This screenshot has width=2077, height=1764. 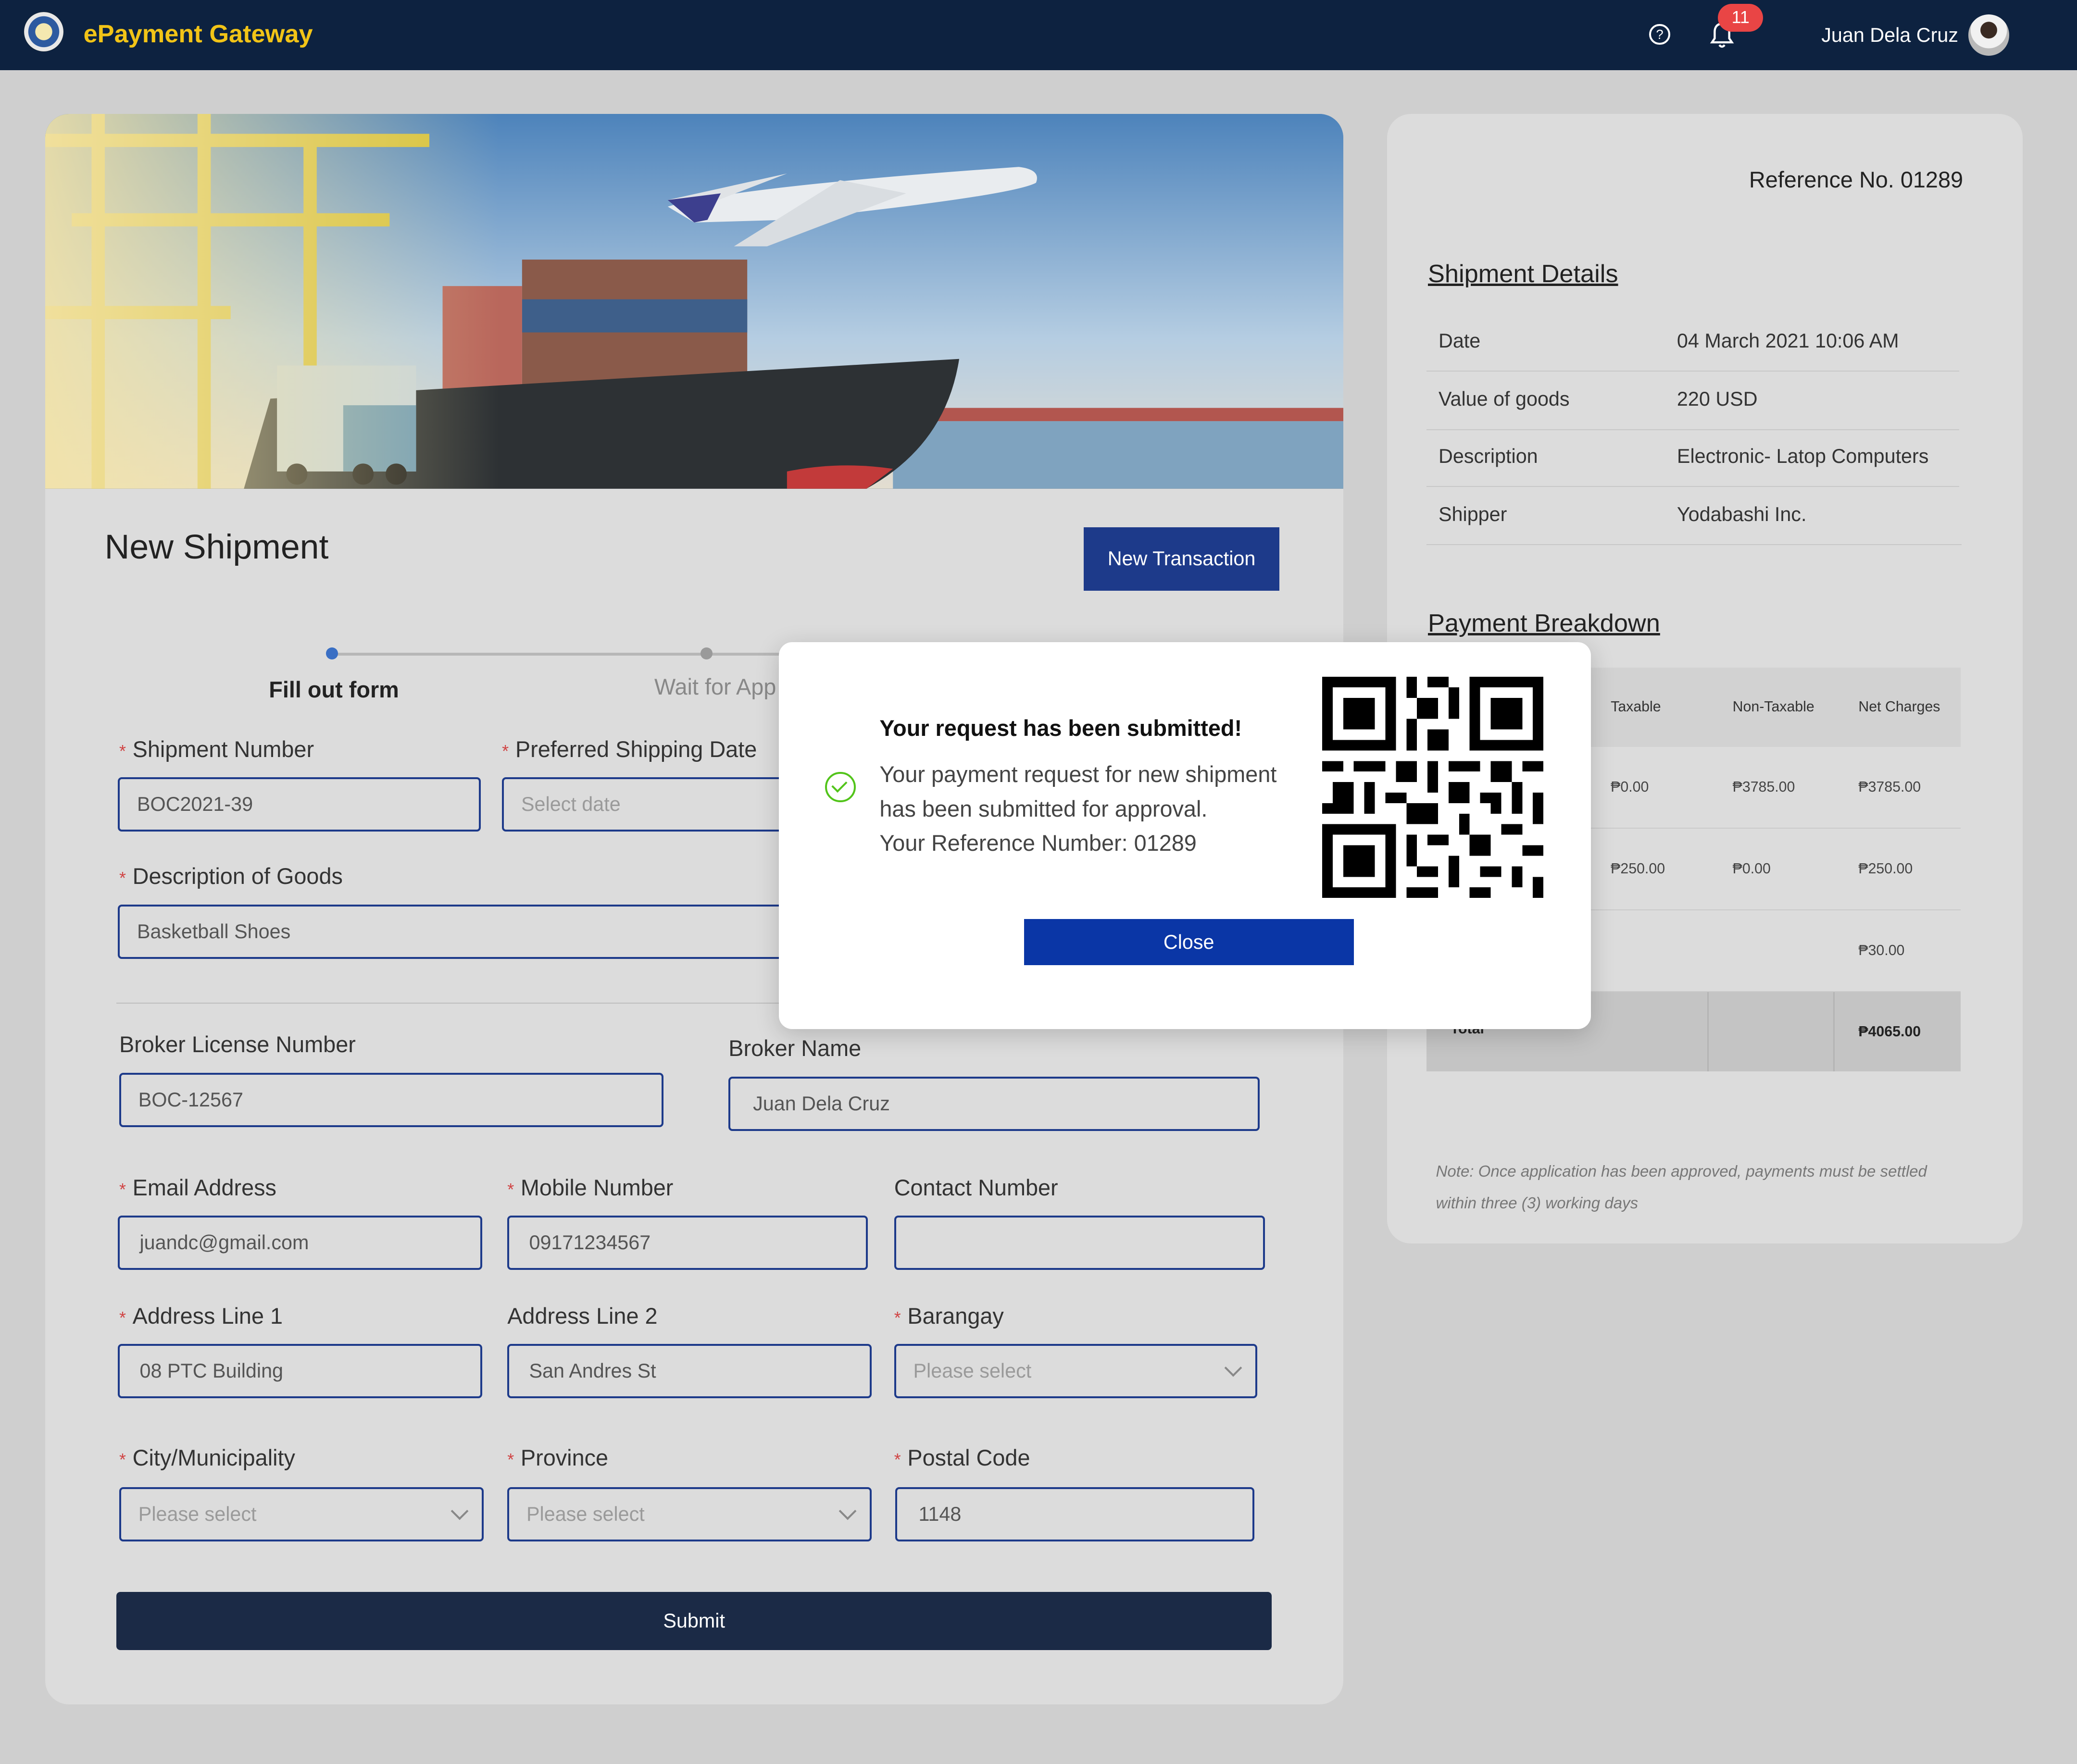 I want to click on step-fill-out-form: Fill out form, so click(x=334, y=689).